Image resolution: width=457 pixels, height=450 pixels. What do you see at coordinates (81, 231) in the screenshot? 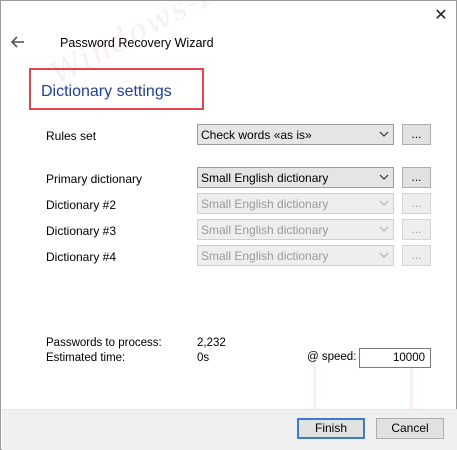
I see `dictionary-3-label: Dictionary #3` at bounding box center [81, 231].